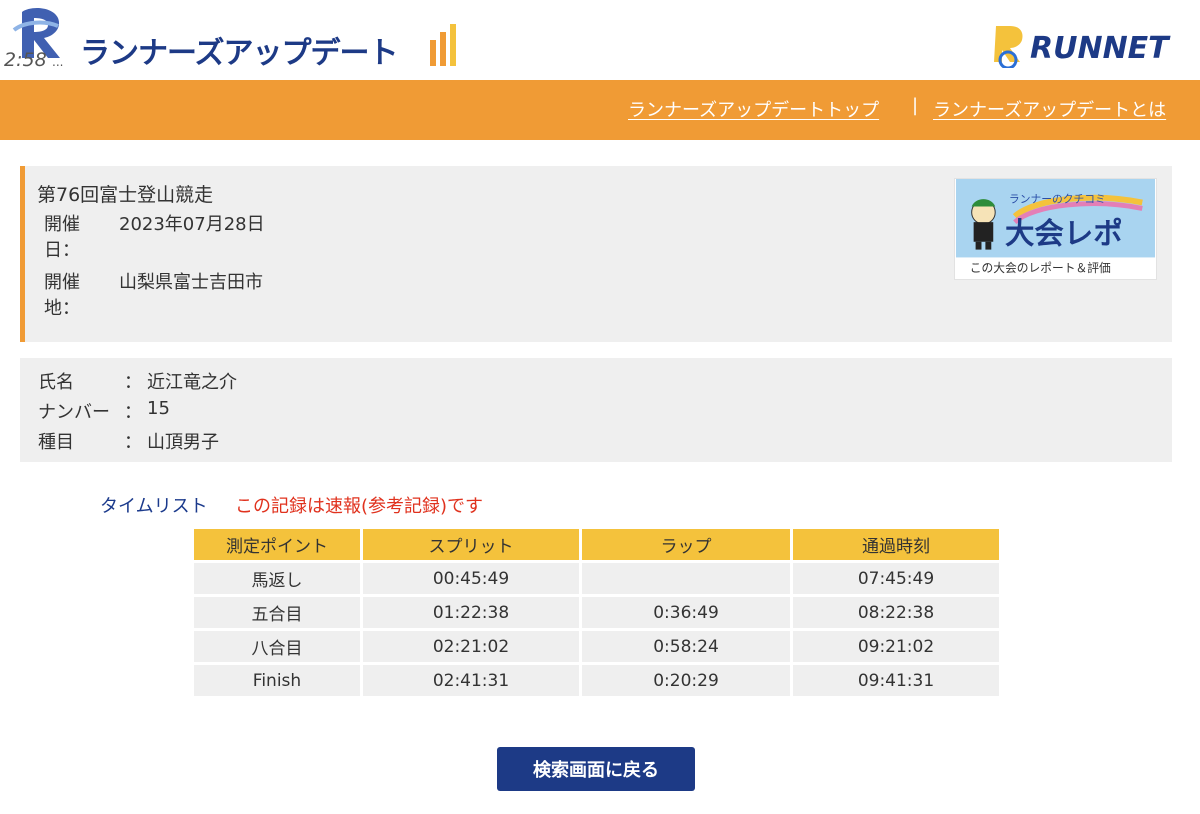 The image size is (1200, 814). Describe the element at coordinates (896, 646) in the screenshot. I see `cell-passing-time: 09:21:02` at that location.